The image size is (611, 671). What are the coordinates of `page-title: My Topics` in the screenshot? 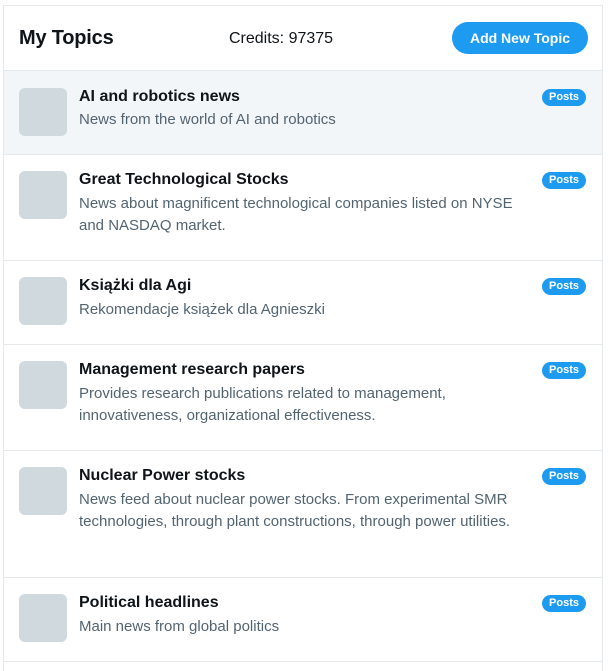 It's located at (66, 38).